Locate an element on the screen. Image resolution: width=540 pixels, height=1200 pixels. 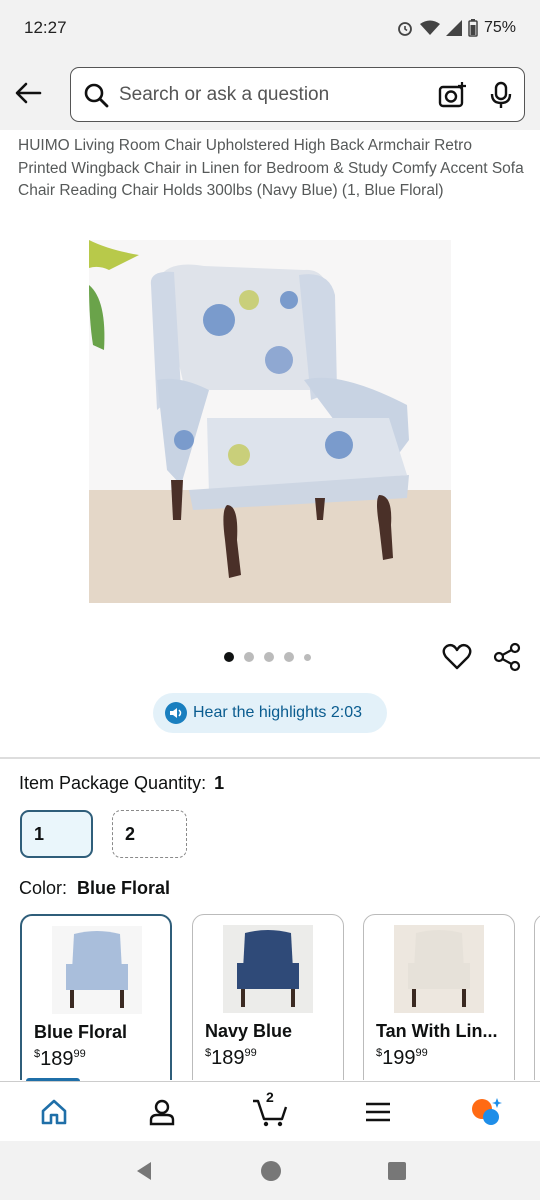
battery-icon is located at coordinates (473, 28).